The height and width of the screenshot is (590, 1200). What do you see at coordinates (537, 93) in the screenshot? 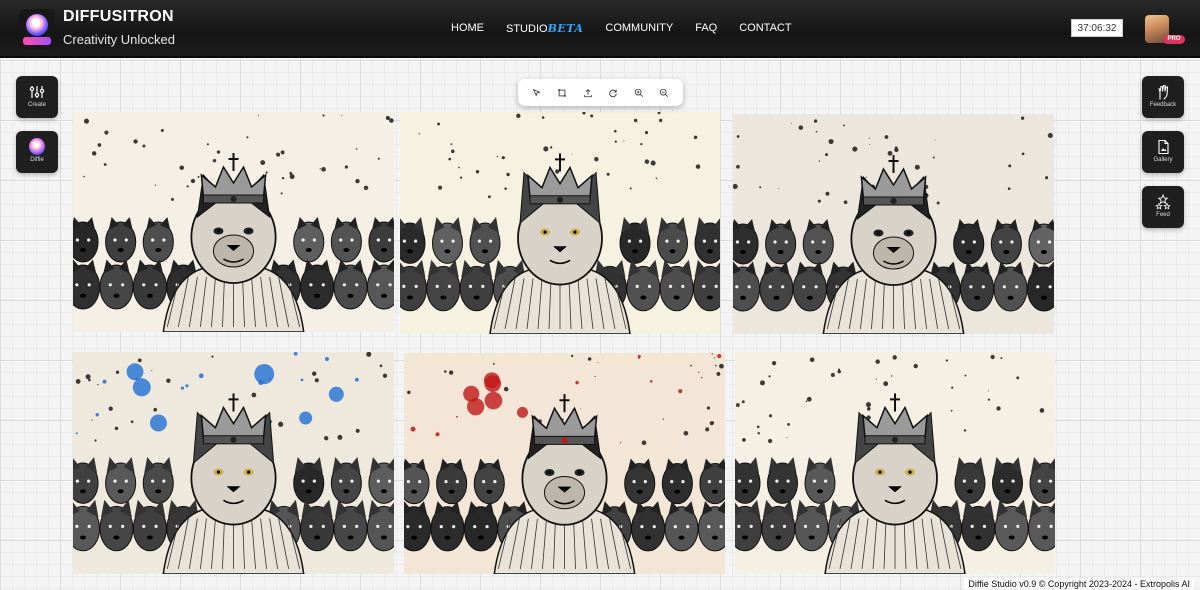
I see `select-icon` at bounding box center [537, 93].